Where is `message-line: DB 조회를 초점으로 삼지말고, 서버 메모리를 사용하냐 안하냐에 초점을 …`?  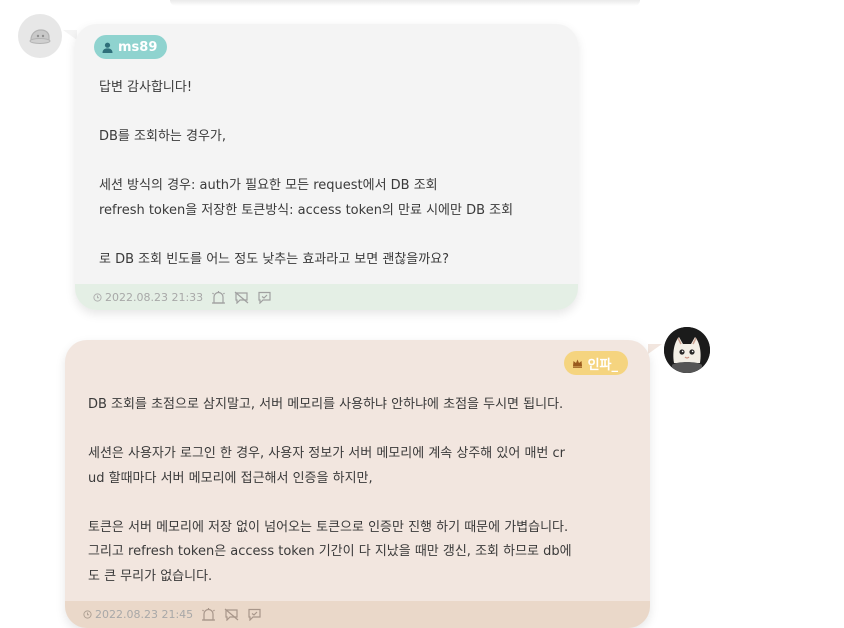
message-line: DB 조회를 초점으로 삼지말고, 서버 메모리를 사용하냐 안하냐에 초점을 … is located at coordinates (326, 404).